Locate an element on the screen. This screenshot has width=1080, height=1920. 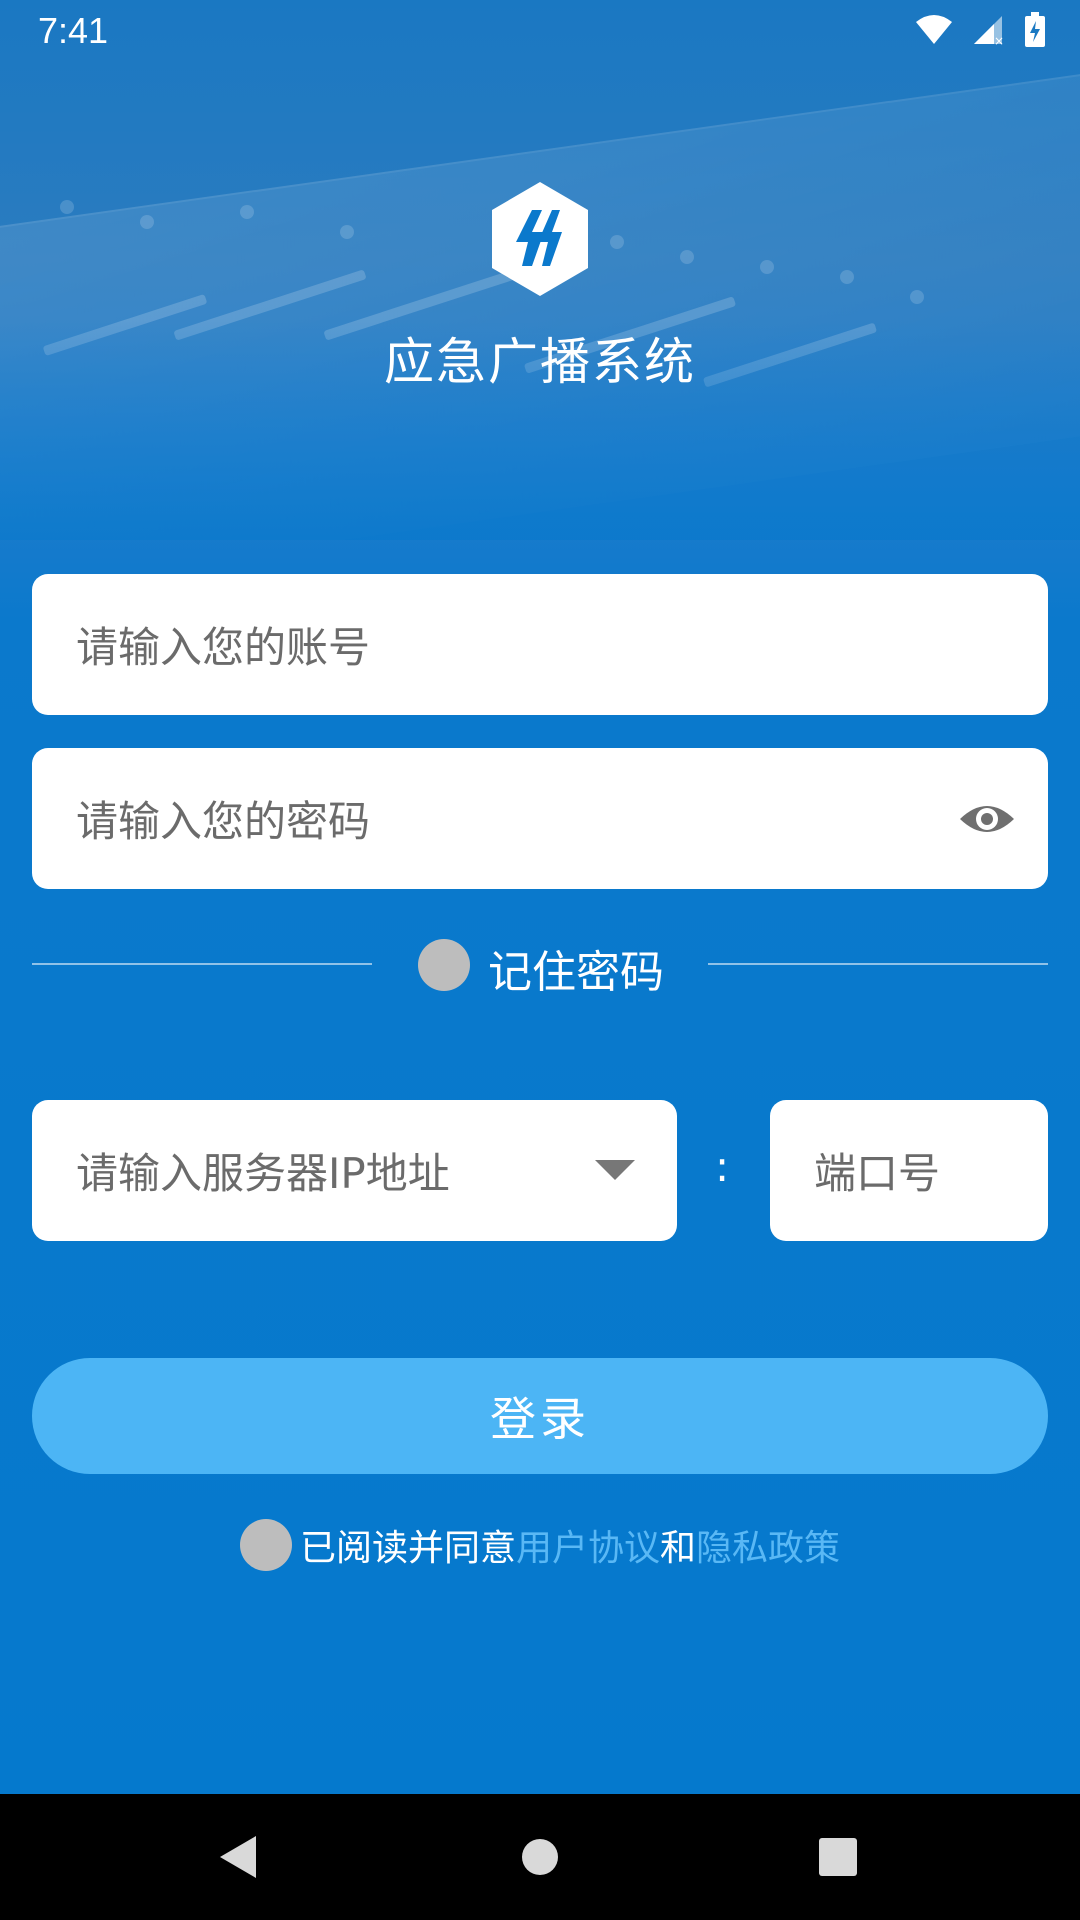
server-ip-placeholder: 请输入服务器IP地址 is located at coordinates (263, 1173).